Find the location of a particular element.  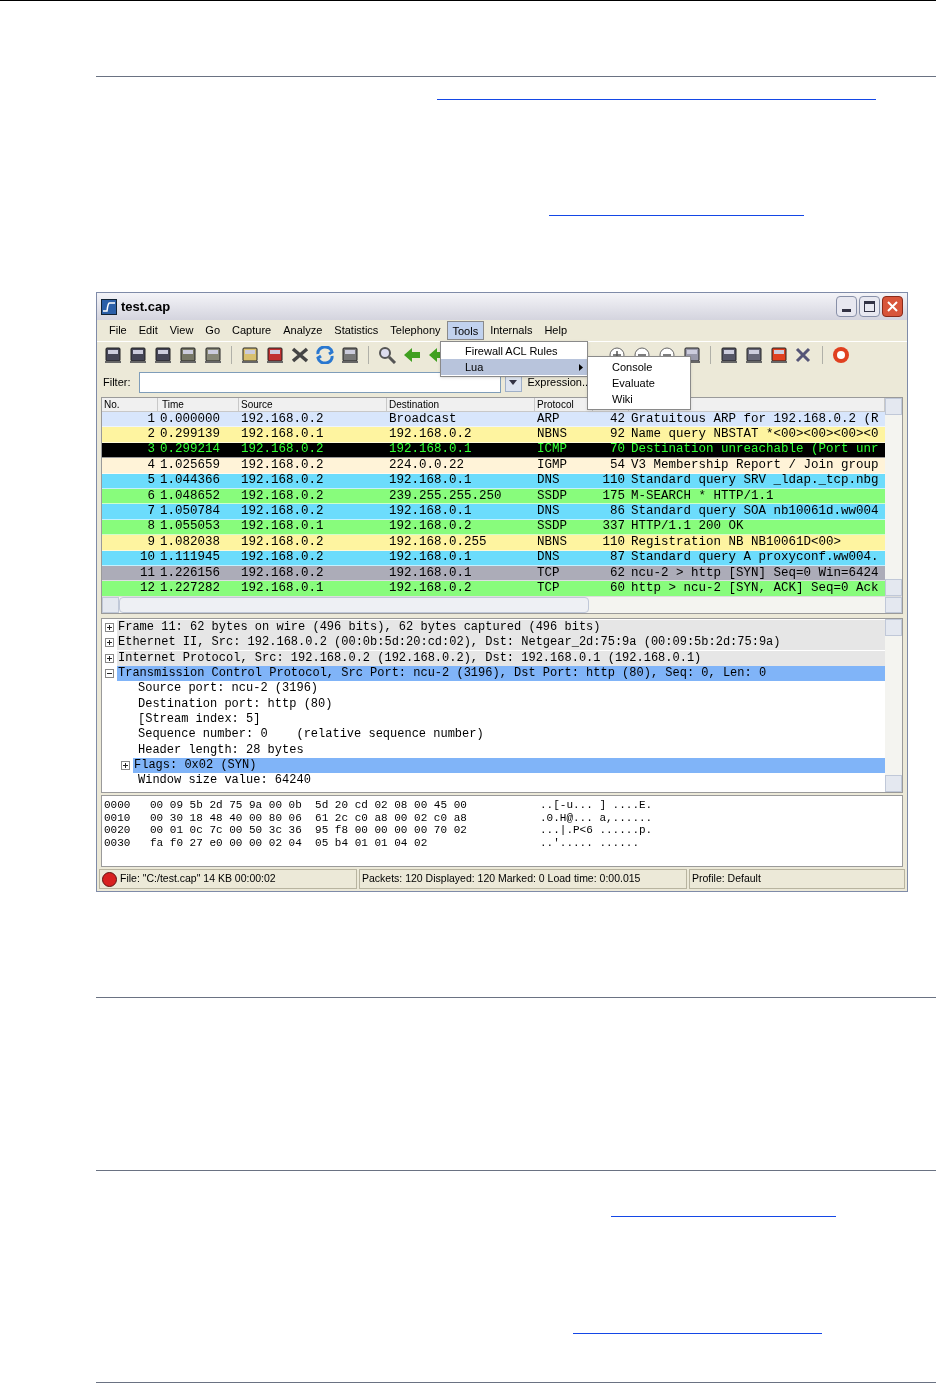

menu-item: Statistics is located at coordinates (356, 330).